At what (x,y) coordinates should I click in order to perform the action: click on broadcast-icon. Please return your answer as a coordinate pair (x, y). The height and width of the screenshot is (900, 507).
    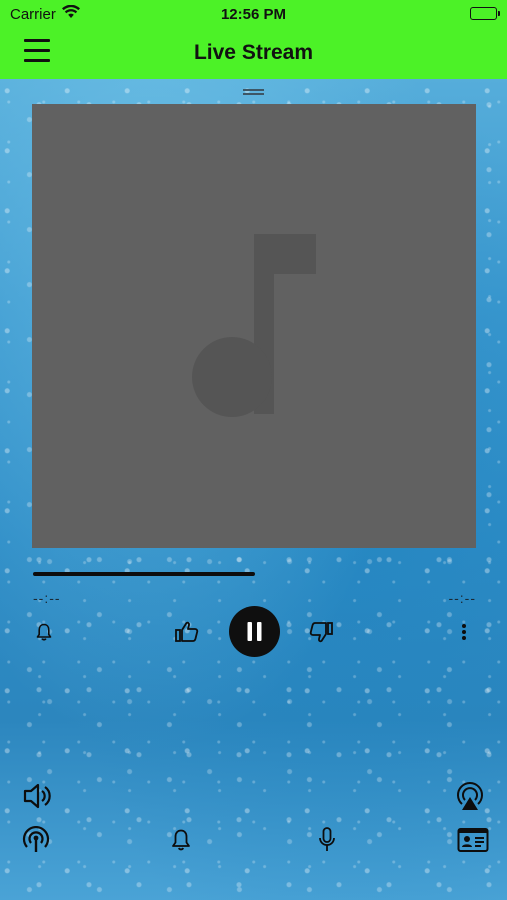
    Looking at the image, I should click on (36, 842).